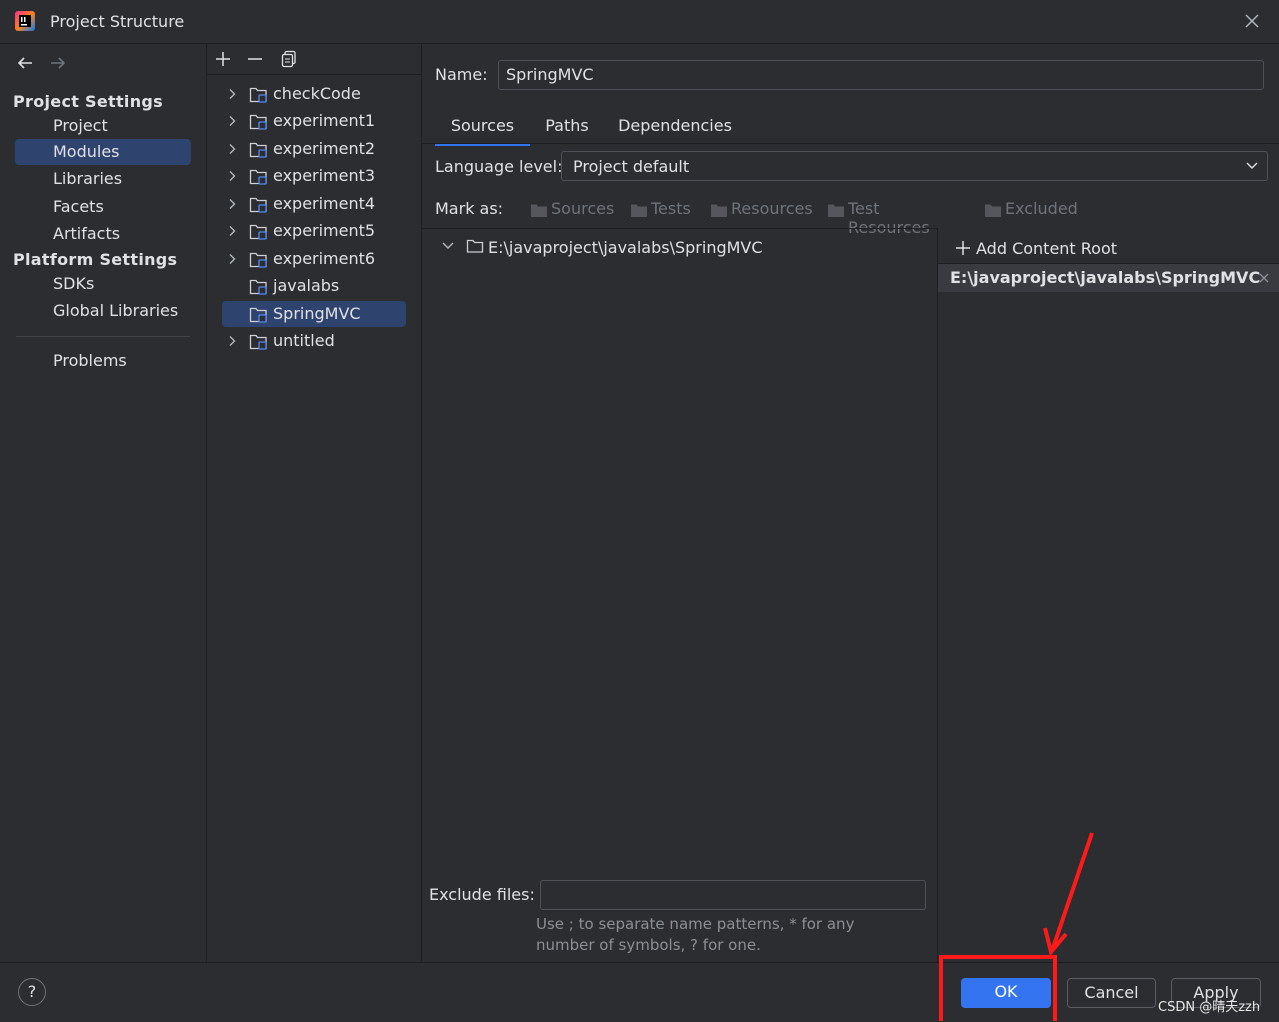  What do you see at coordinates (1209, 1007) in the screenshot?
I see `watermark: CSDN @晴天zzh` at bounding box center [1209, 1007].